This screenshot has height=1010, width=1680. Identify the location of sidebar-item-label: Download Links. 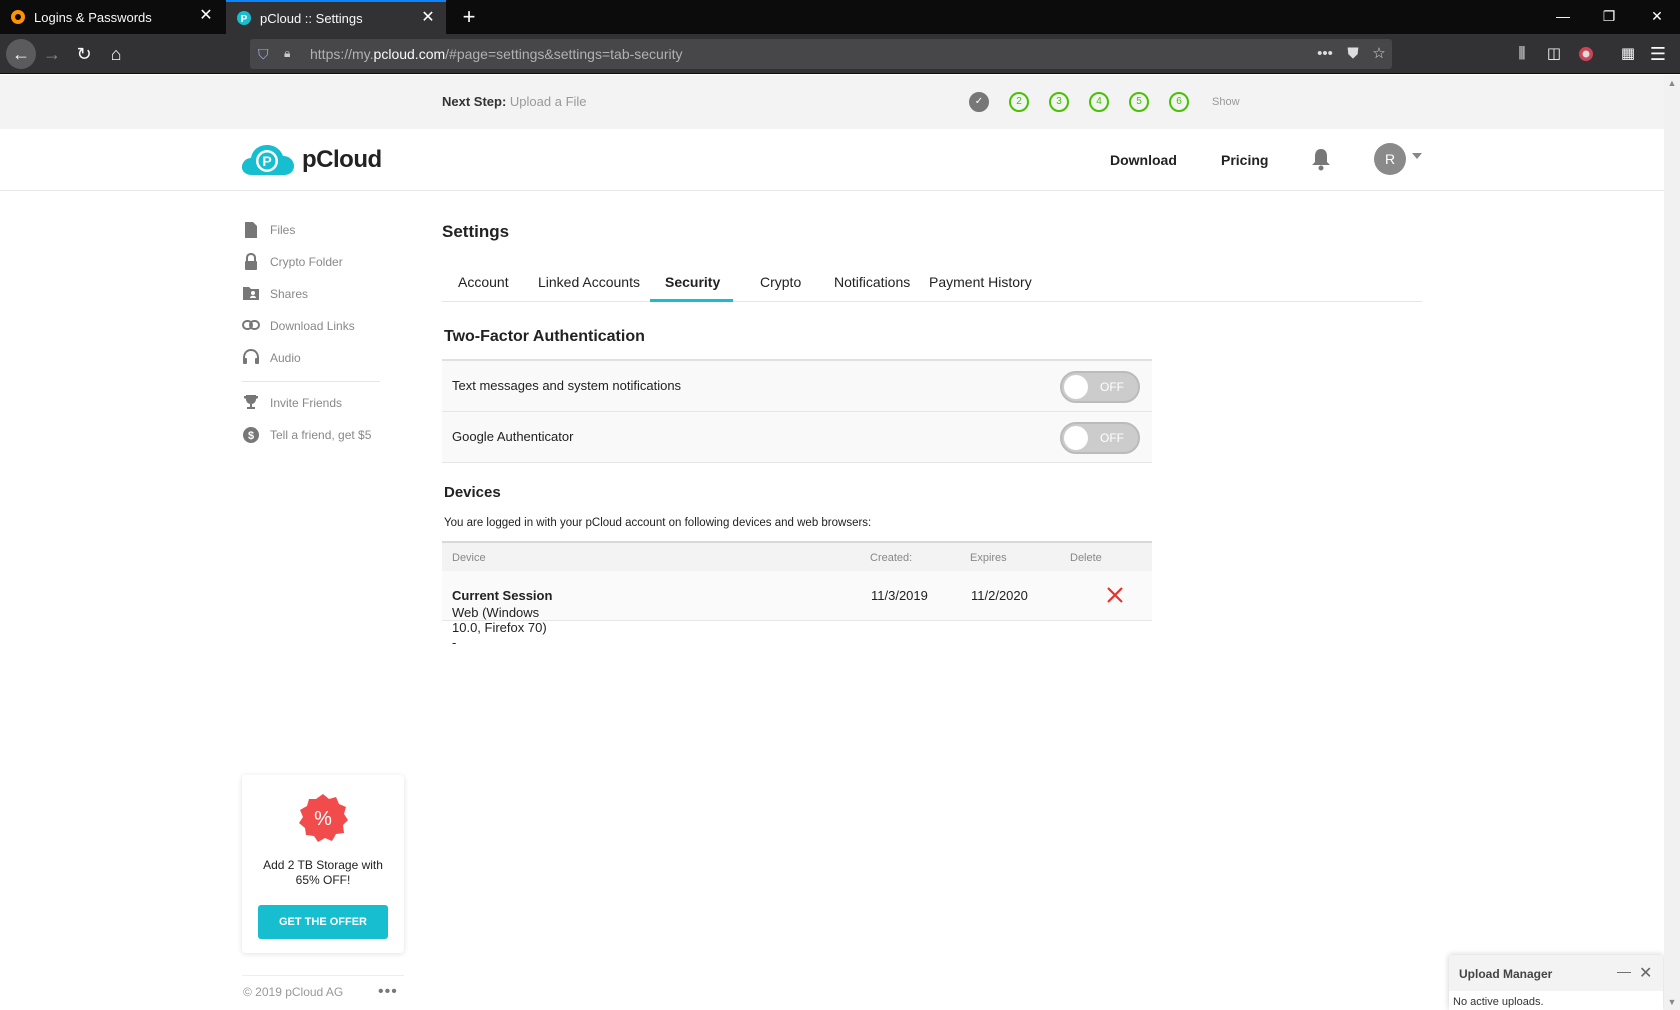
(312, 326).